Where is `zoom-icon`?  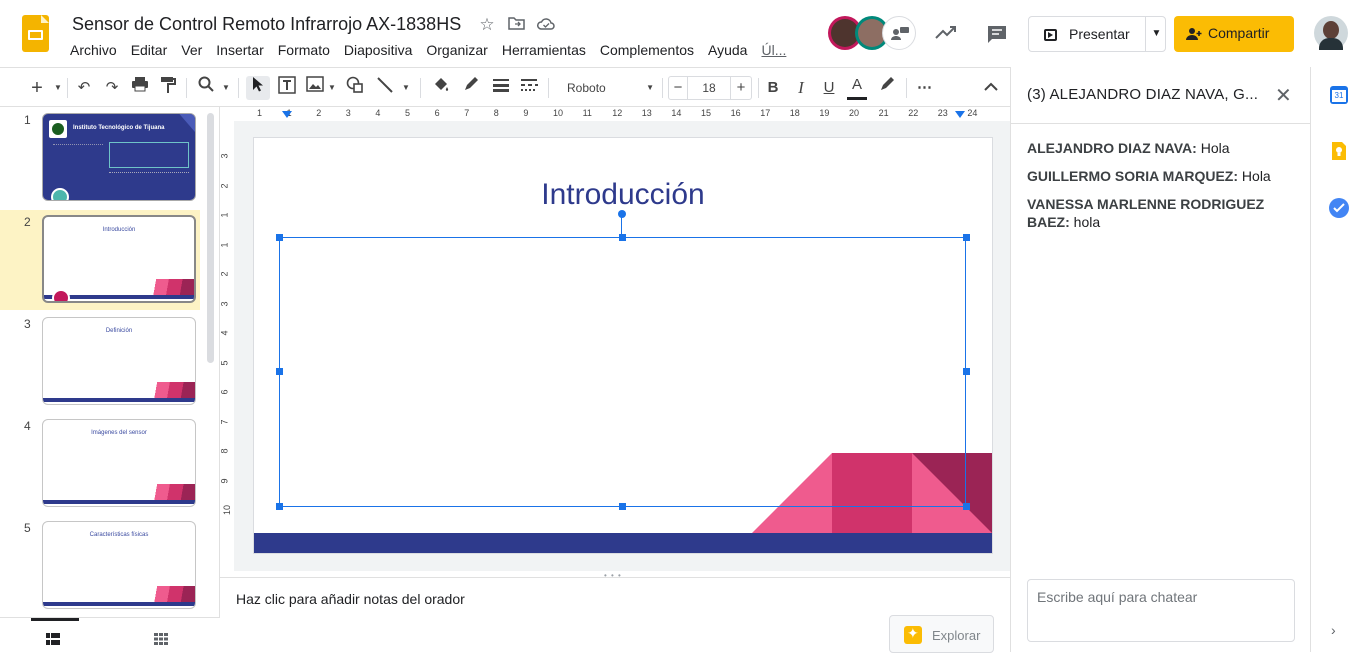
zoom-icon is located at coordinates (206, 88).